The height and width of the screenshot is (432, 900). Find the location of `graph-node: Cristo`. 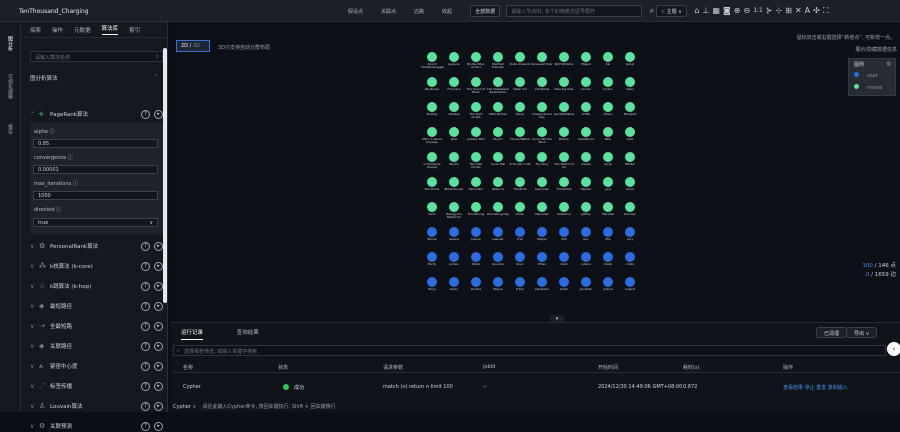

graph-node: Cristo is located at coordinates (630, 259).